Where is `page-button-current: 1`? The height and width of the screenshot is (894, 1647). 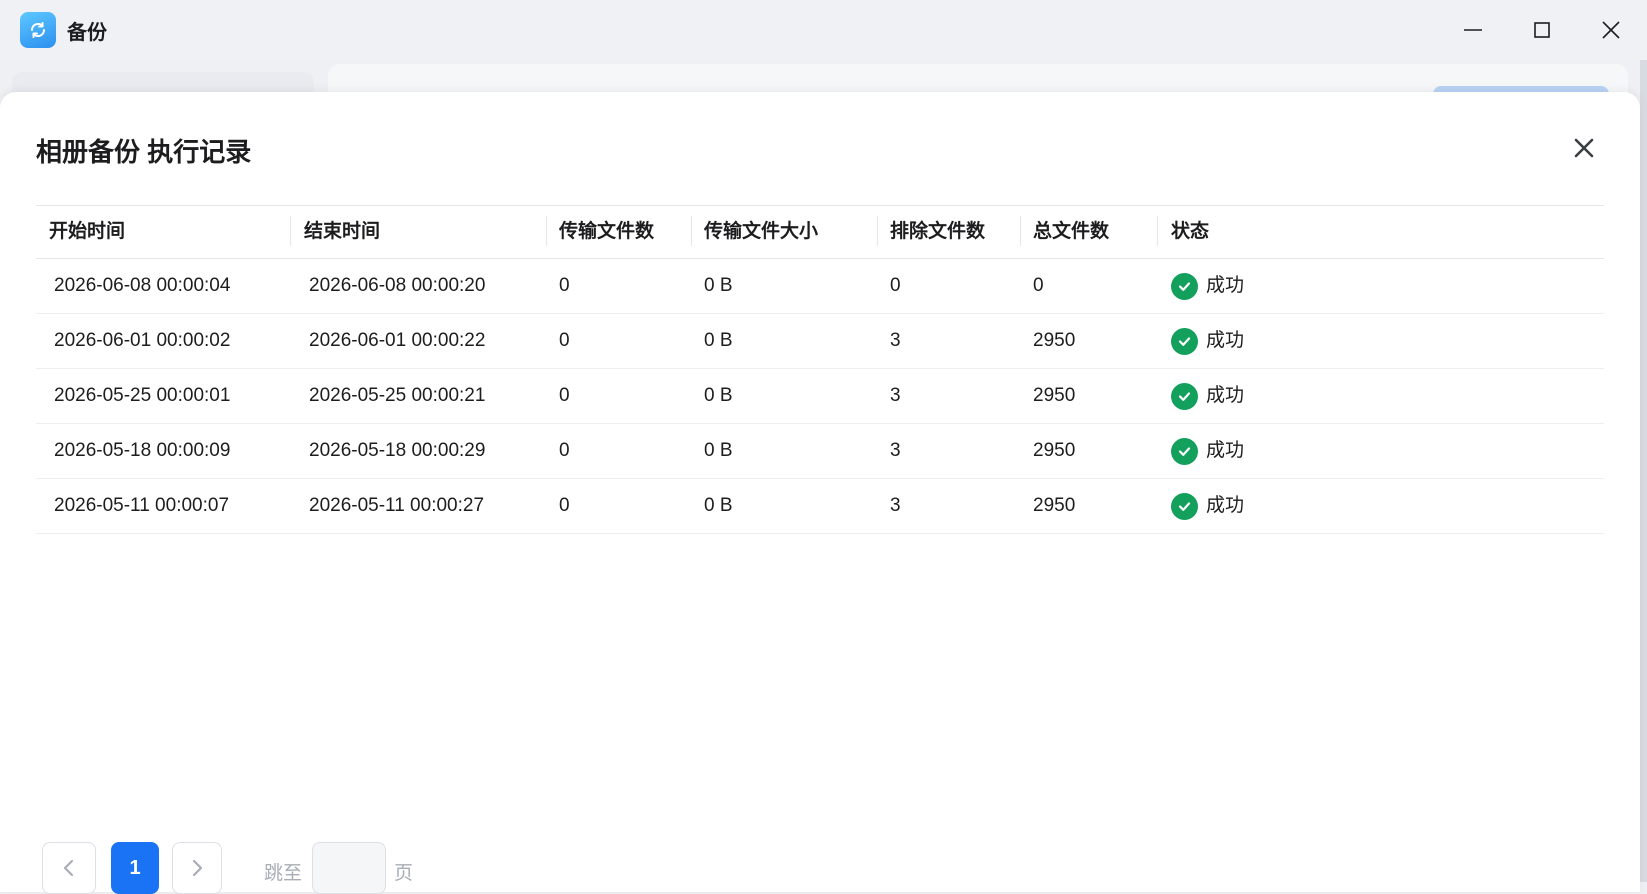
page-button-current: 1 is located at coordinates (135, 868).